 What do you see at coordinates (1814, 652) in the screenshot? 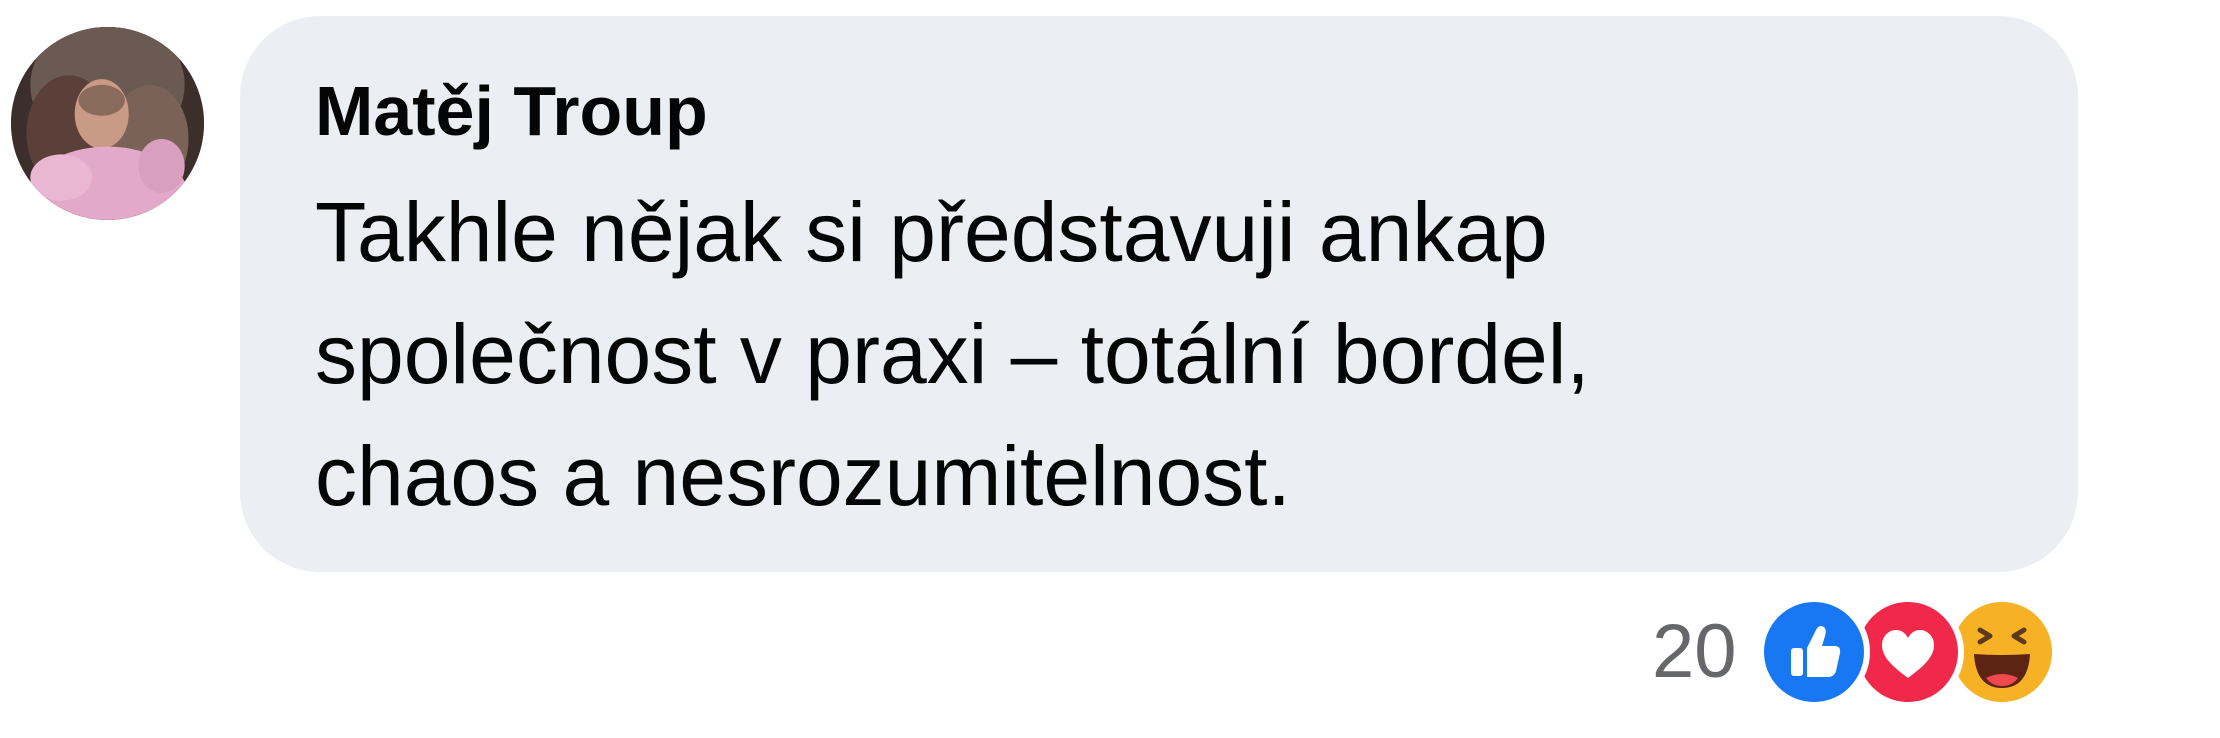
I see `like-icon` at bounding box center [1814, 652].